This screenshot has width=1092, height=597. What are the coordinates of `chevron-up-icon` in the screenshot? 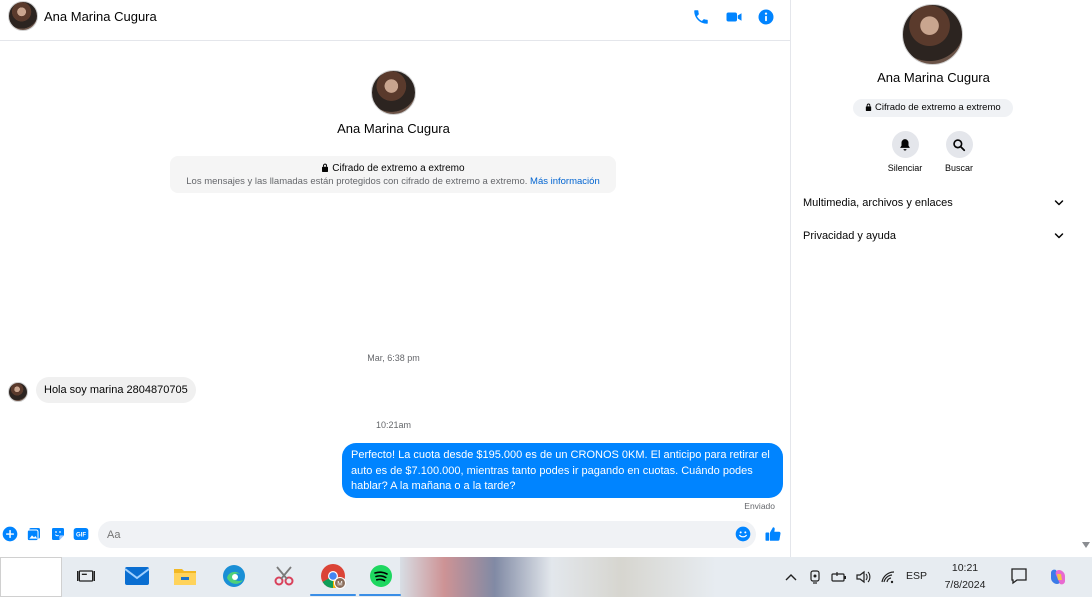 It's located at (791, 577).